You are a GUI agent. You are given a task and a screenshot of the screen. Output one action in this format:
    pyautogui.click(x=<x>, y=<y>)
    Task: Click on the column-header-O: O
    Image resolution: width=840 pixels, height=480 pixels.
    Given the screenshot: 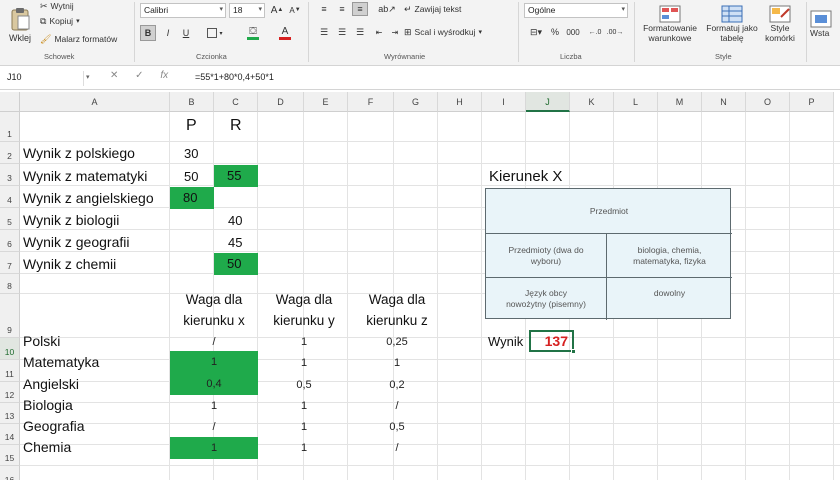 What is the action you would take?
    pyautogui.click(x=768, y=102)
    